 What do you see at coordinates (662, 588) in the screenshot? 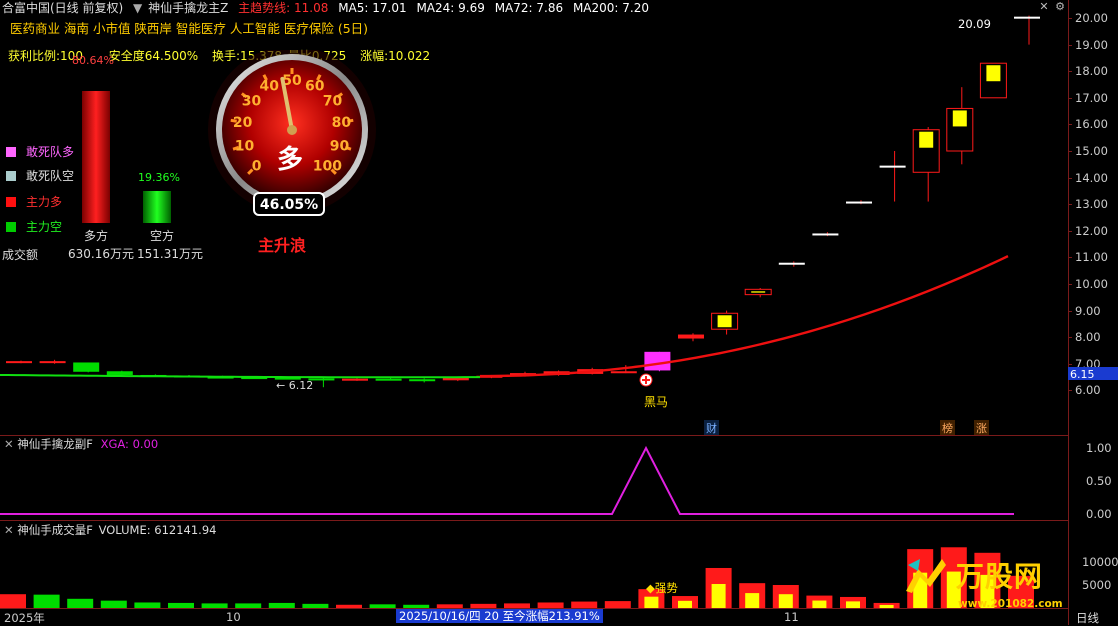
I see `volume-signal-label: ◆强势` at bounding box center [662, 588].